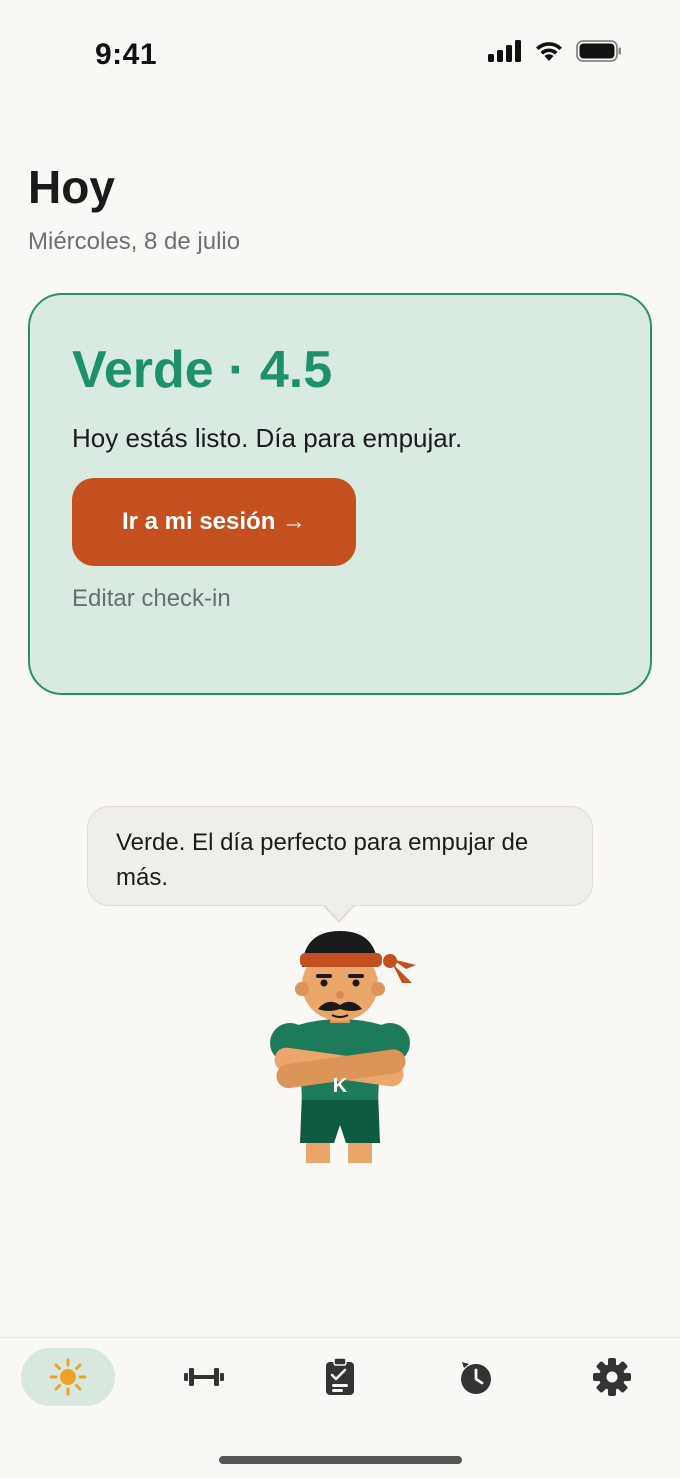 This screenshot has width=680, height=1478. Describe the element at coordinates (202, 370) in the screenshot. I see `readiness-heading: Verde · 4.5` at that location.